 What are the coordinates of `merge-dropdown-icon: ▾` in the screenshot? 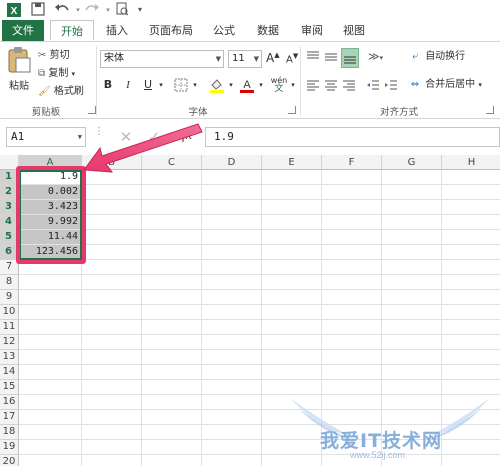 It's located at (480, 85).